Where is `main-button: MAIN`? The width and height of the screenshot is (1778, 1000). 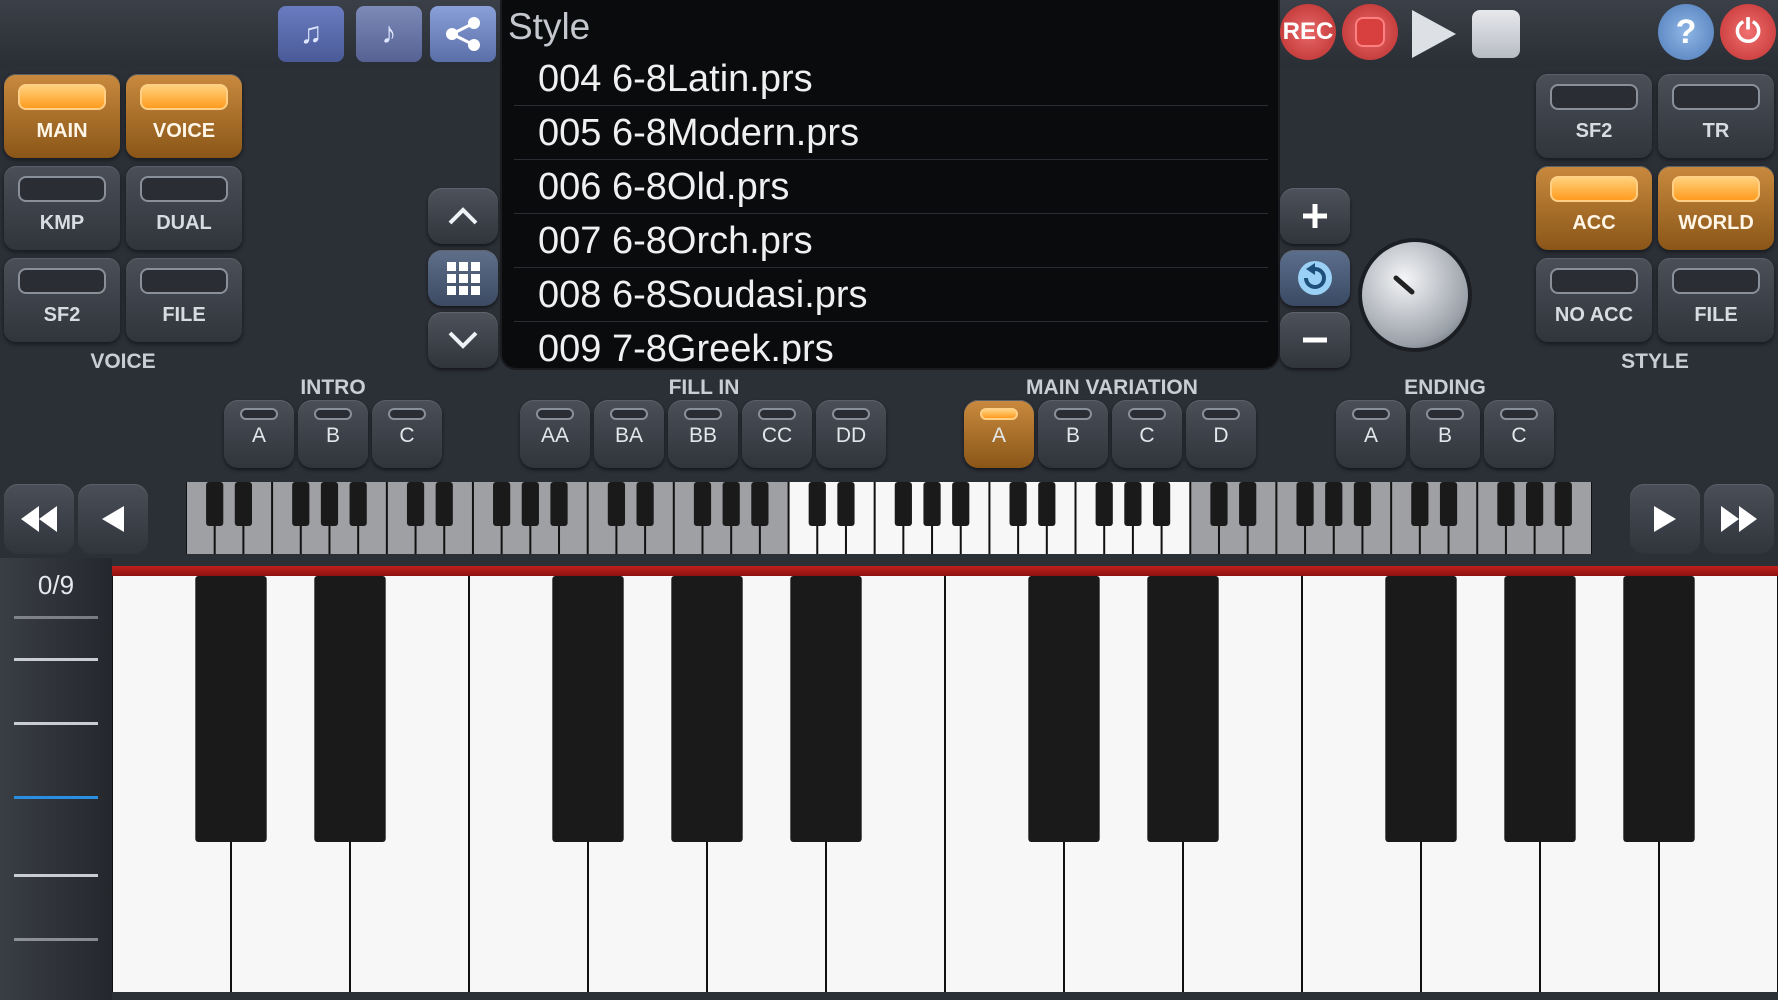 main-button: MAIN is located at coordinates (62, 116).